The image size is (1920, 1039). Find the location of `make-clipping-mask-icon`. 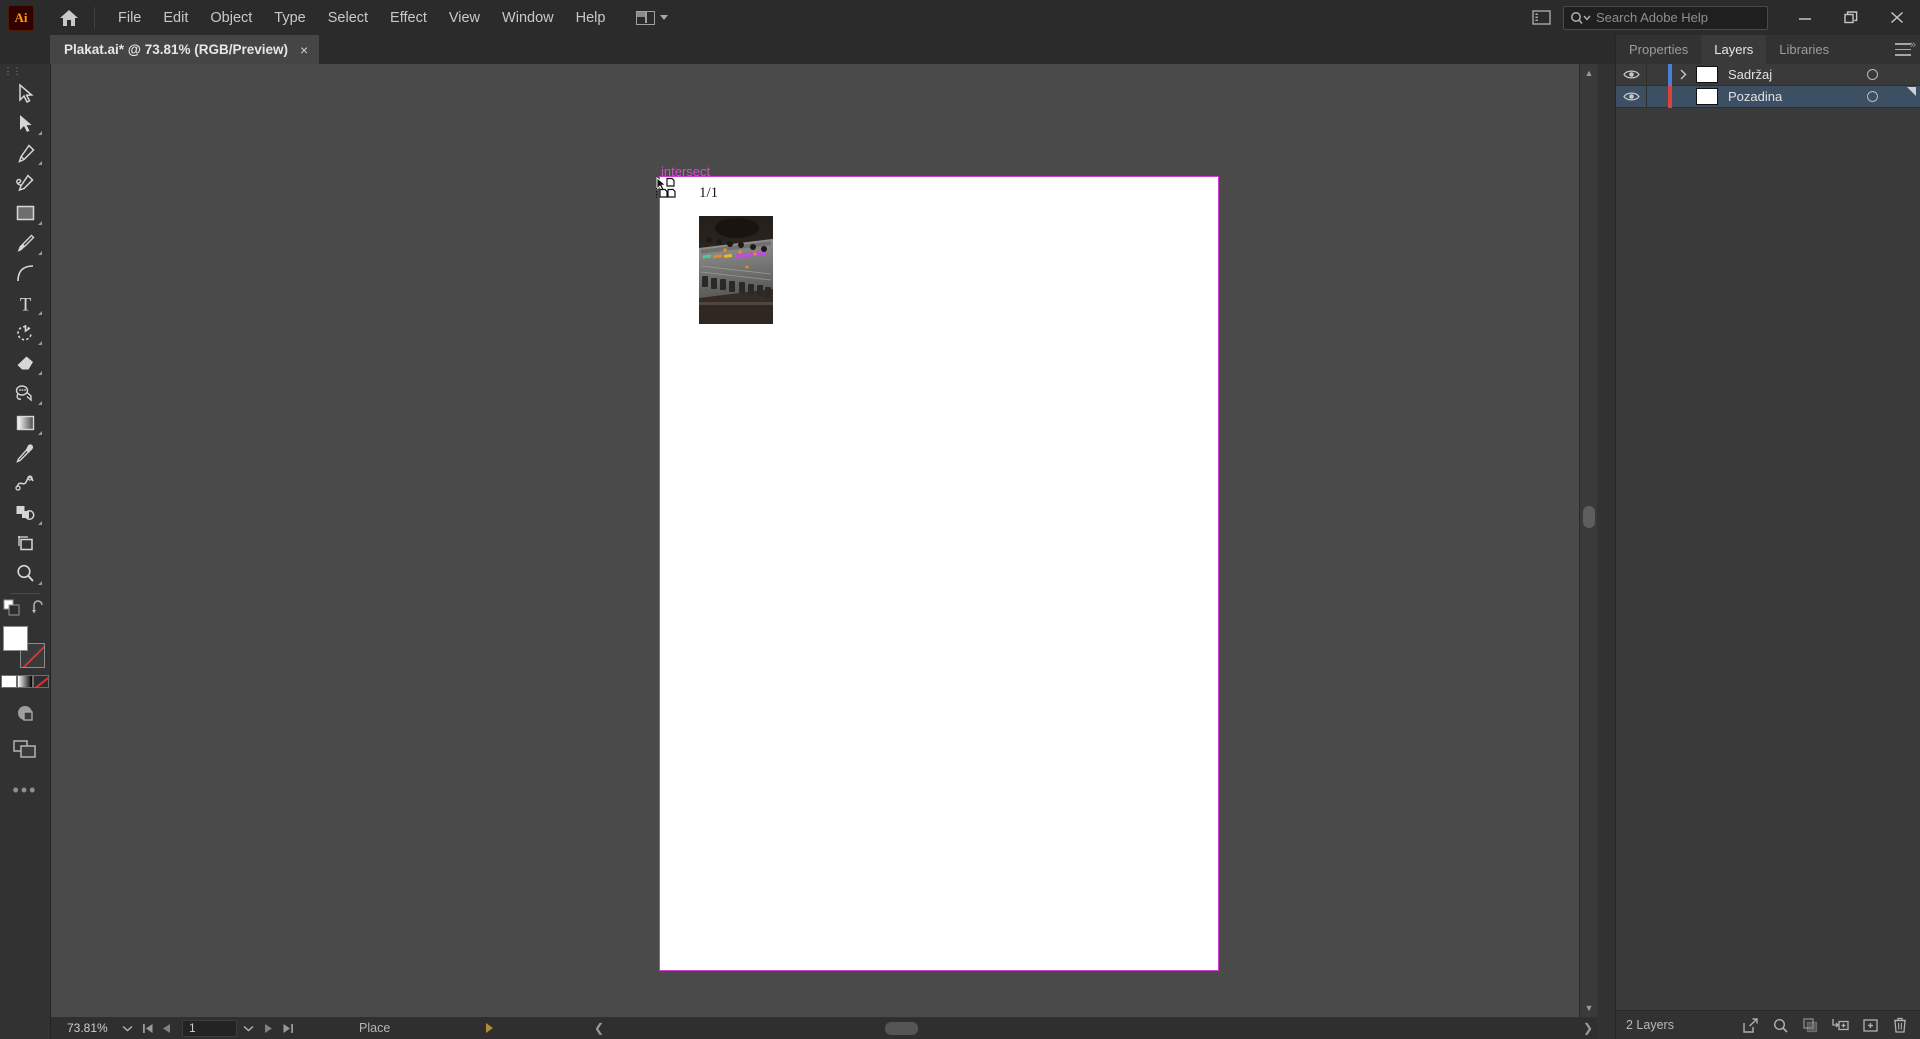

make-clipping-mask-icon is located at coordinates (1810, 1025).